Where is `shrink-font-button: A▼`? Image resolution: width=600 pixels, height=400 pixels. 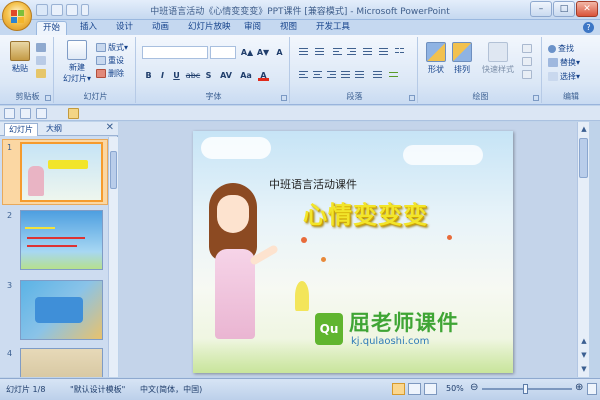
shrink-font-button: A▼ is located at coordinates (263, 52).